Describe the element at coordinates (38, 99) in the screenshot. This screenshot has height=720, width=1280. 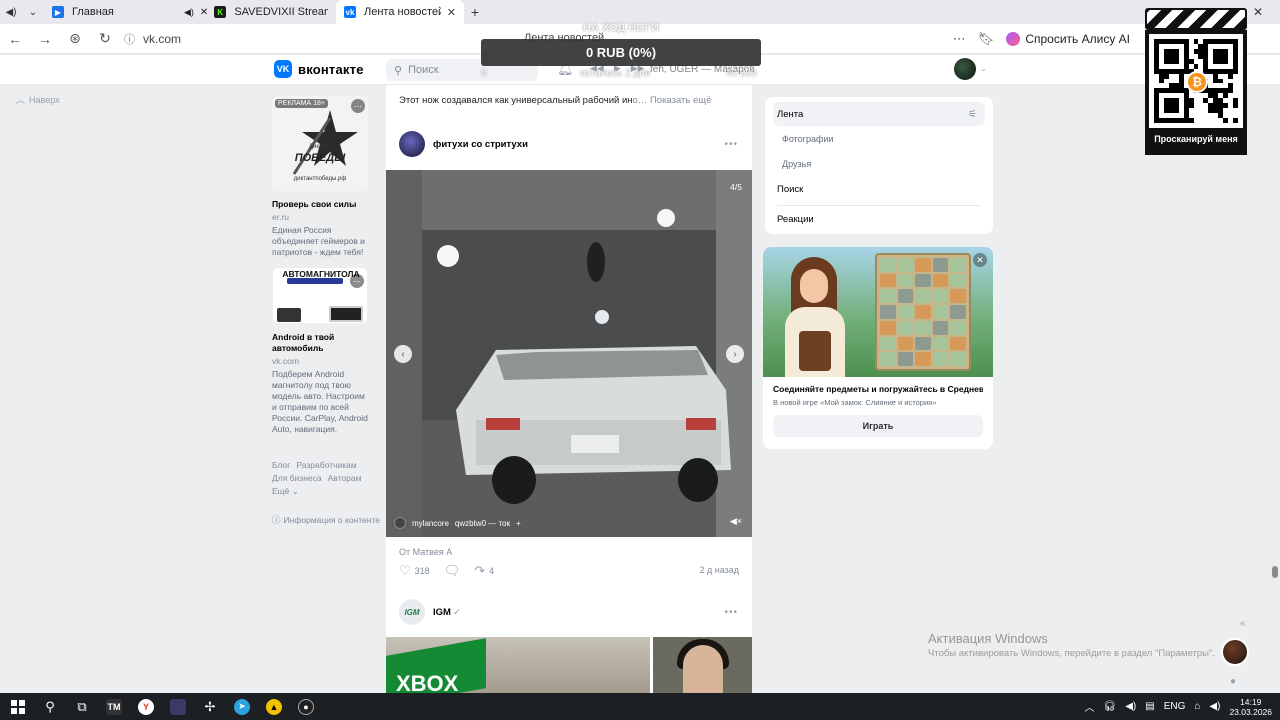
I see `scroll-up-button: ︿ Наверх` at that location.